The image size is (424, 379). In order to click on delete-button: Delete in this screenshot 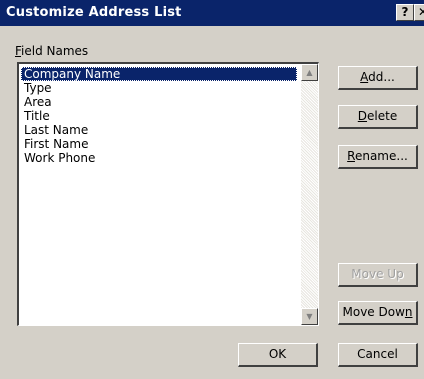, I will do `click(378, 117)`.